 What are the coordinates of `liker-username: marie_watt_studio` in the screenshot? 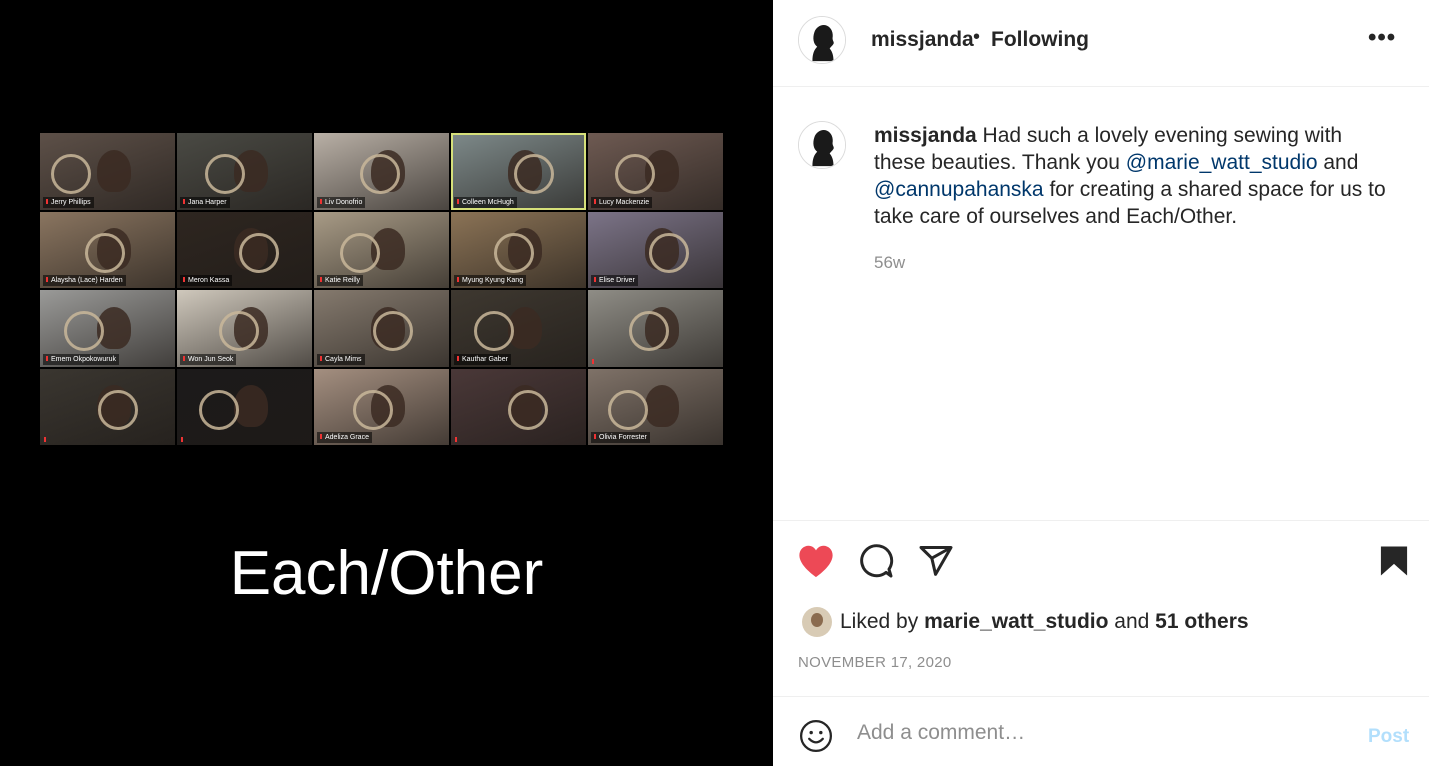 It's located at (1016, 621).